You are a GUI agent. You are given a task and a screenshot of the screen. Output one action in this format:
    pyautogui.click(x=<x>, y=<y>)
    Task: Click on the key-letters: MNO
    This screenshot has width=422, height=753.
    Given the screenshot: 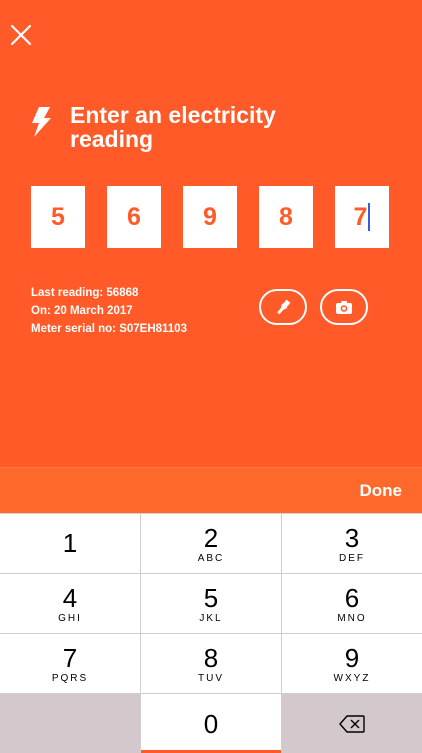 What is the action you would take?
    pyautogui.click(x=352, y=618)
    